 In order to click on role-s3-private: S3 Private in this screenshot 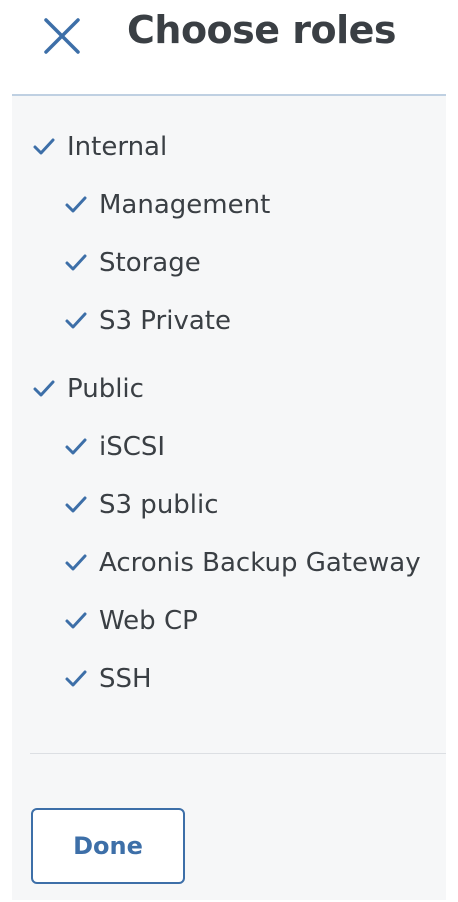, I will do `click(146, 321)`.